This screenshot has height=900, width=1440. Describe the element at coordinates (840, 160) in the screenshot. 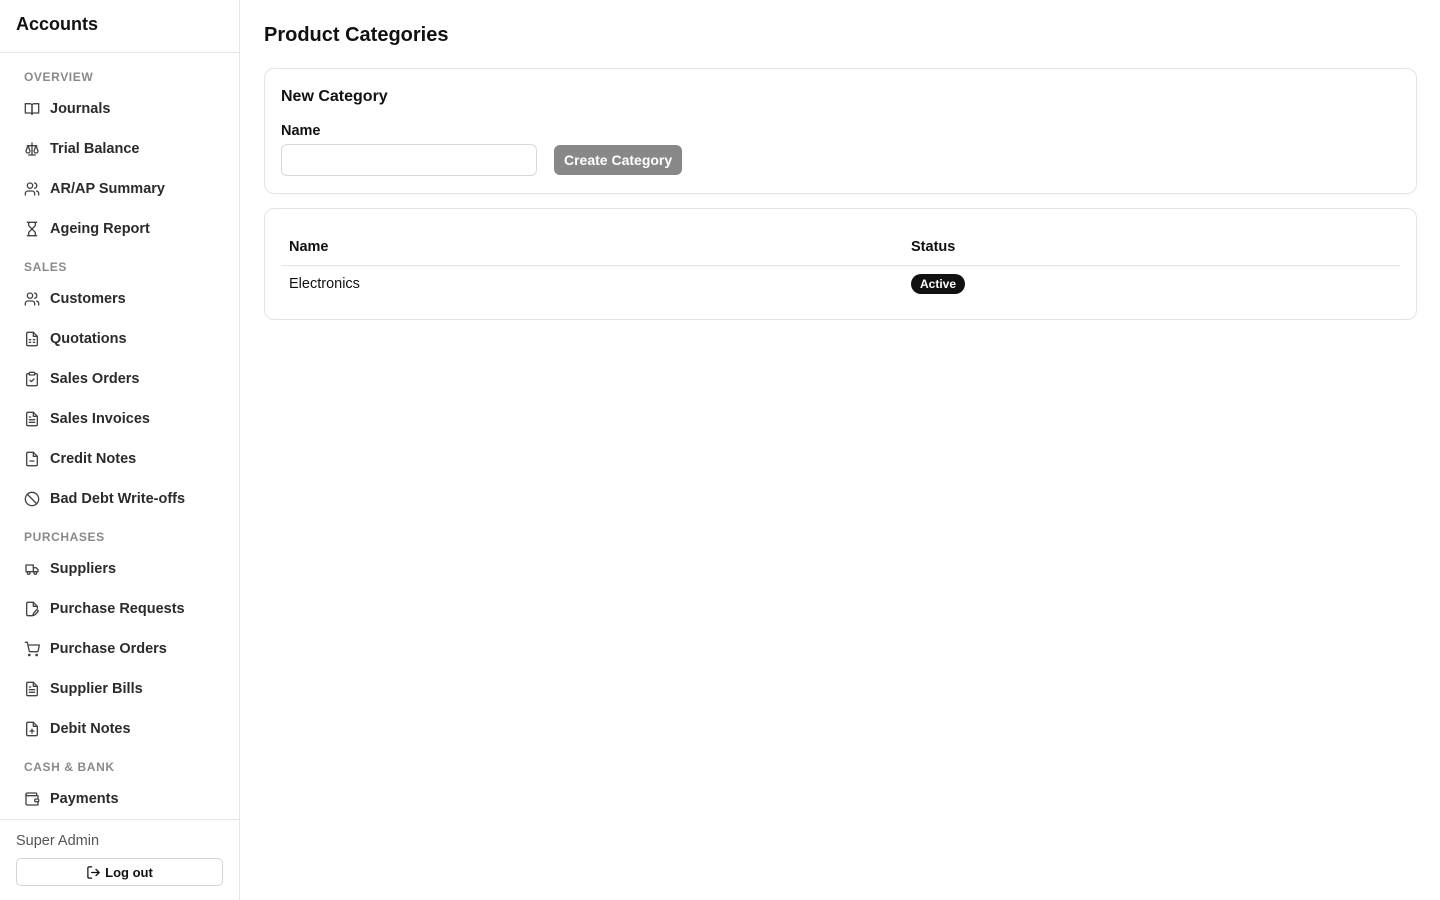

I see `new-category-form: Create Category` at that location.